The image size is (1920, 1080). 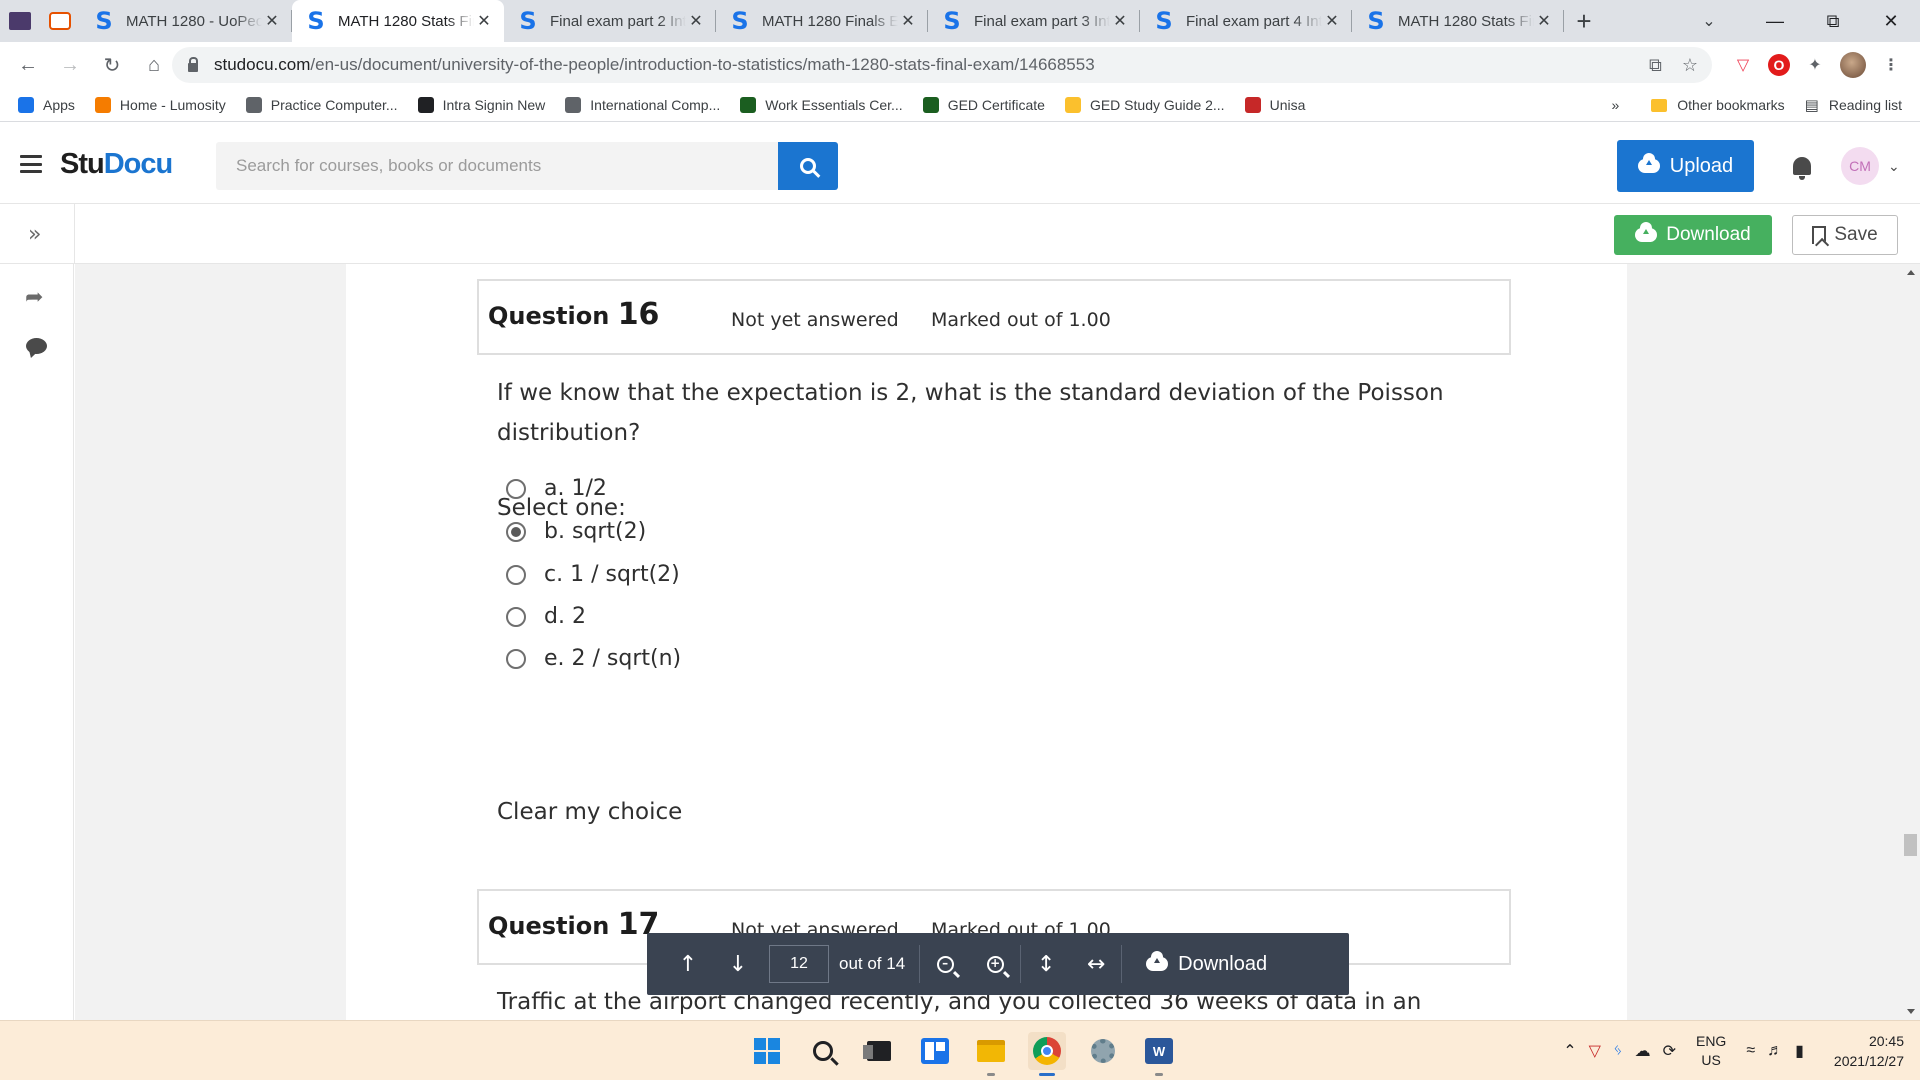 I want to click on bluetooth-icon: ᛃ, so click(x=1618, y=1051).